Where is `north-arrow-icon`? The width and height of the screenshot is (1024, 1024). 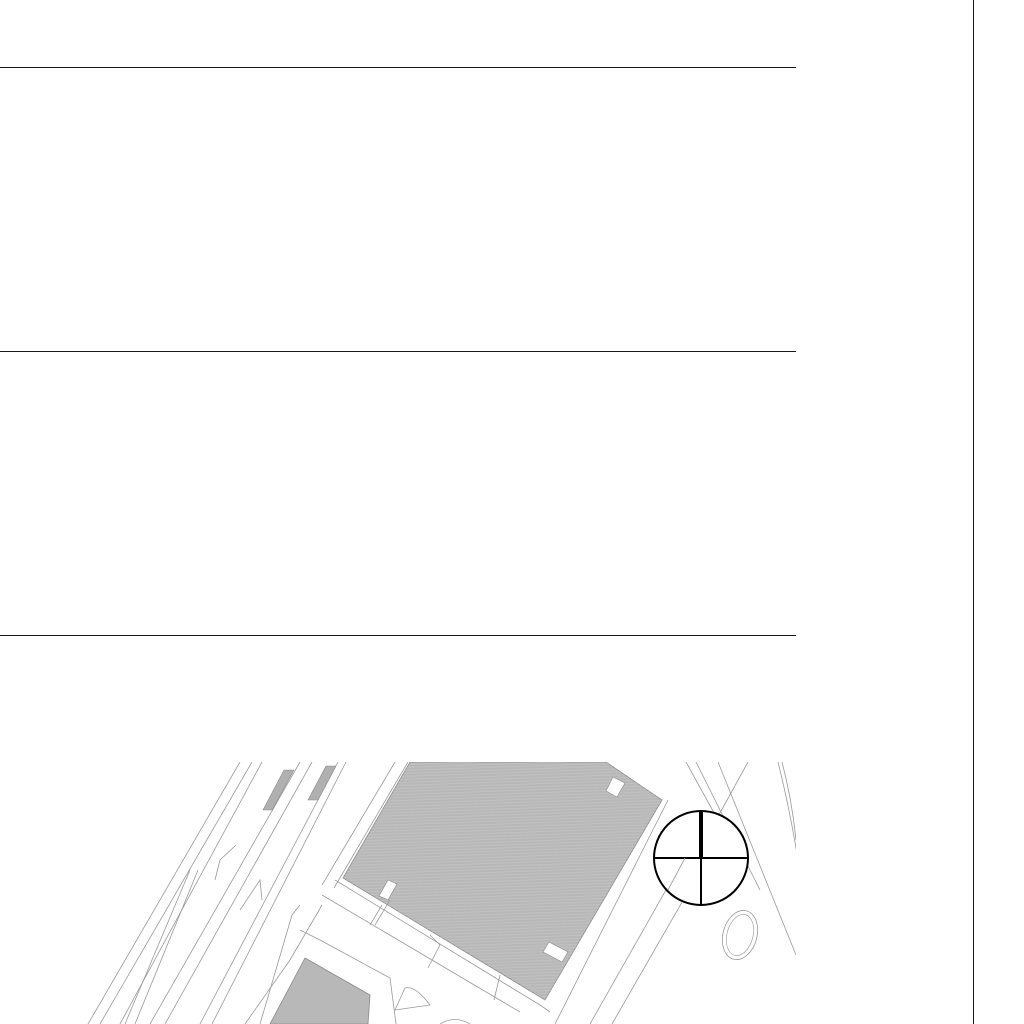
north-arrow-icon is located at coordinates (701, 858).